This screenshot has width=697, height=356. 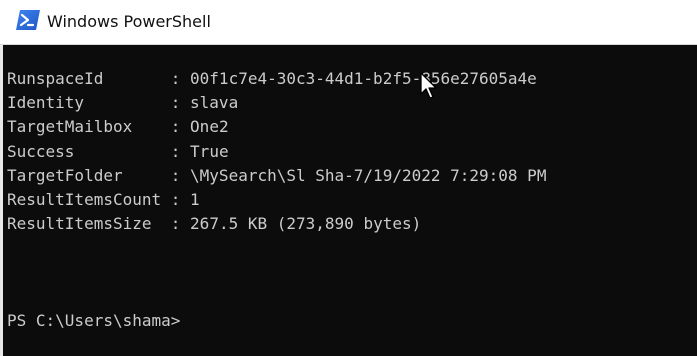 What do you see at coordinates (84, 199) in the screenshot?
I see `field-key: ResultItemsCount` at bounding box center [84, 199].